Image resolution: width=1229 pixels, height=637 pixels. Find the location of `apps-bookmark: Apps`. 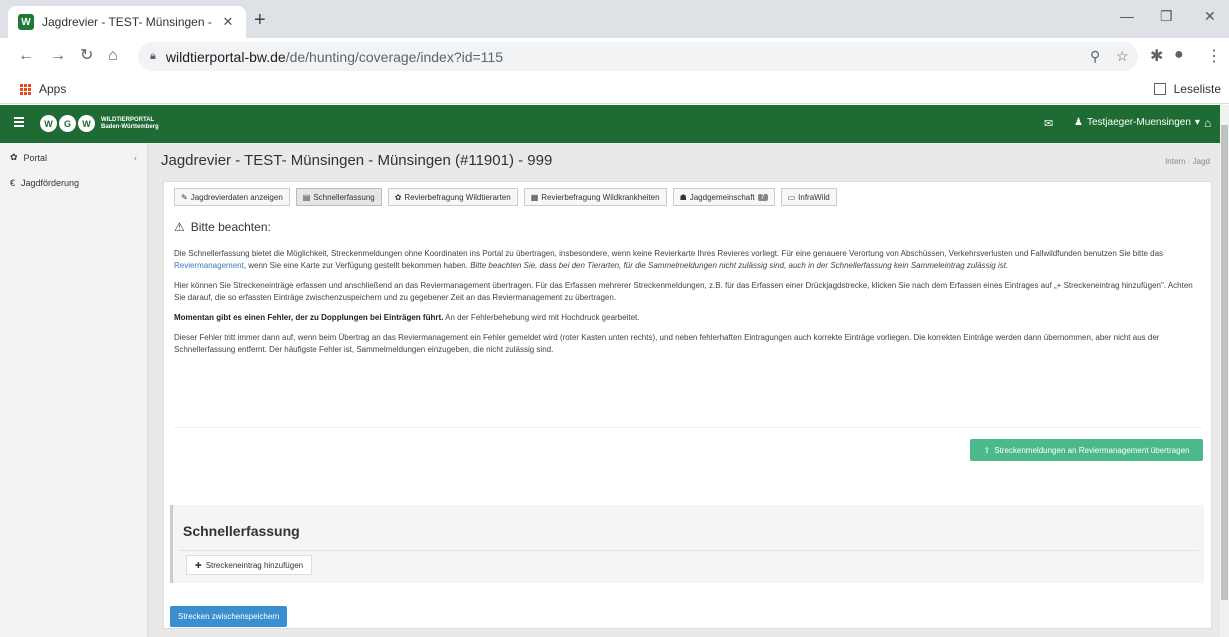

apps-bookmark: Apps is located at coordinates (43, 89).